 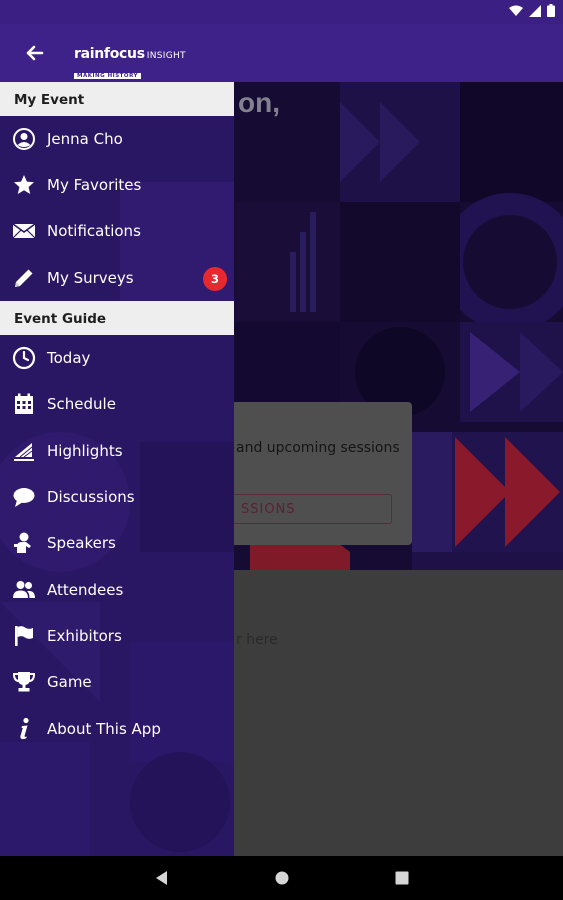 I want to click on speaker-icon, so click(x=22, y=542).